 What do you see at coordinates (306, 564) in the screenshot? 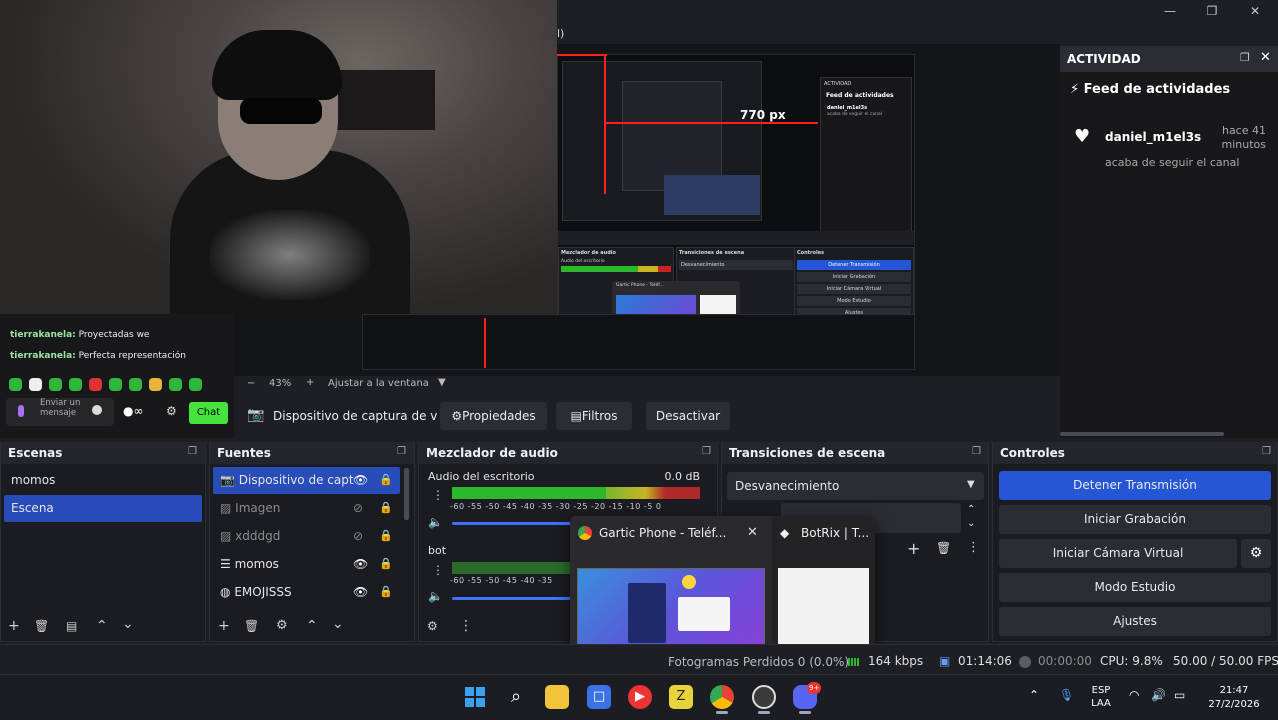
I see `source-item: ☰ momos` at bounding box center [306, 564].